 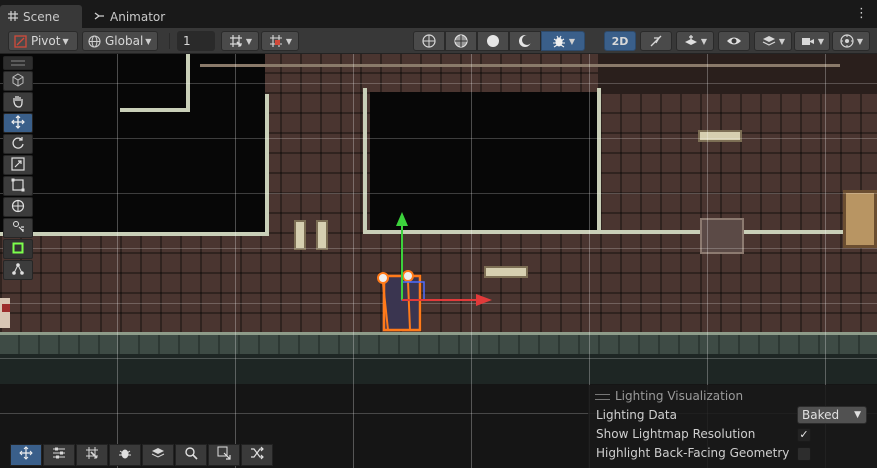 I want to click on custom-tool-button, so click(x=18, y=228).